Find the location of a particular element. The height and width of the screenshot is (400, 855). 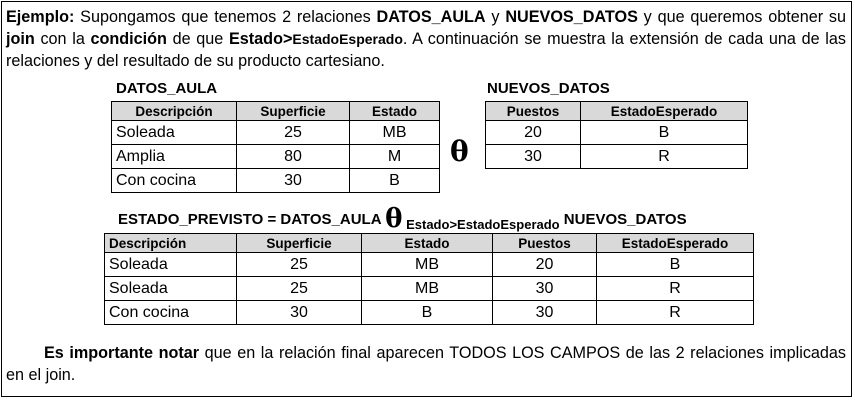

table-cell: Amplia is located at coordinates (174, 156).